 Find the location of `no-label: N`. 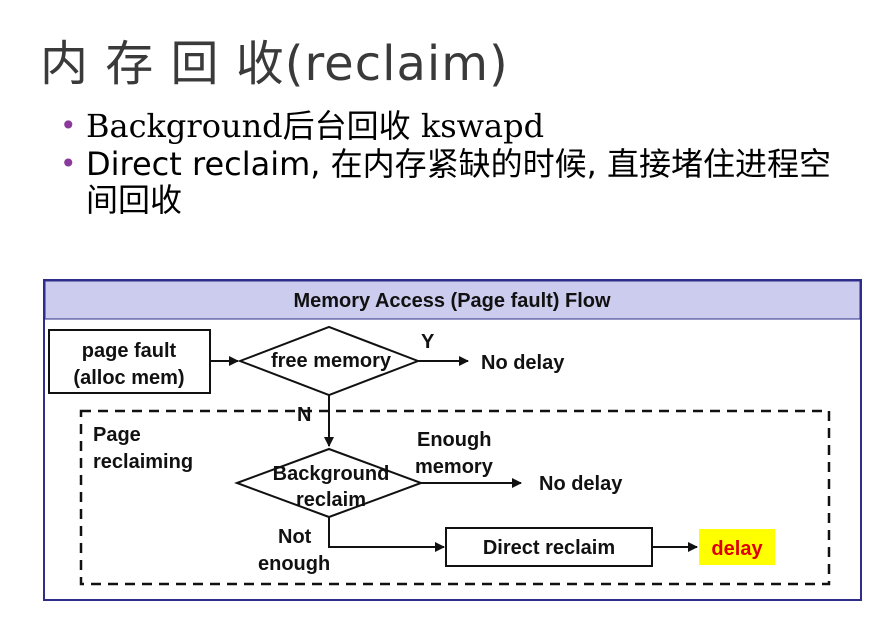

no-label: N is located at coordinates (304, 415).